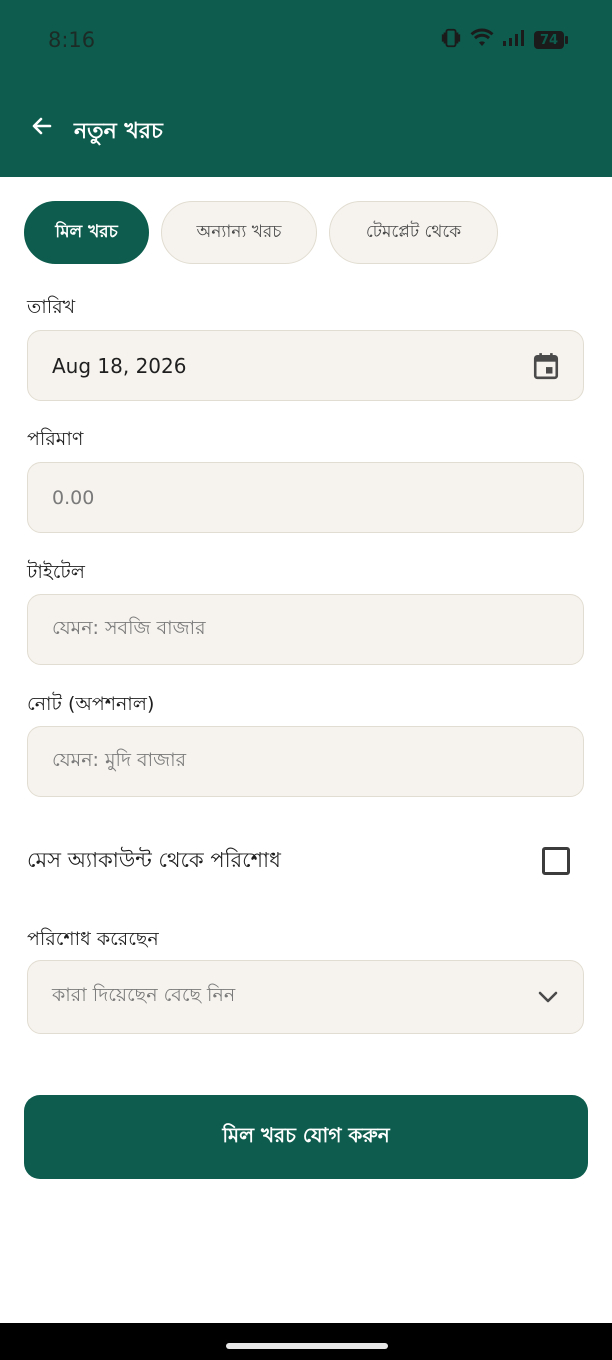 The image size is (612, 1360). What do you see at coordinates (306, 129) in the screenshot?
I see `app-bar: নতুন খরচ` at bounding box center [306, 129].